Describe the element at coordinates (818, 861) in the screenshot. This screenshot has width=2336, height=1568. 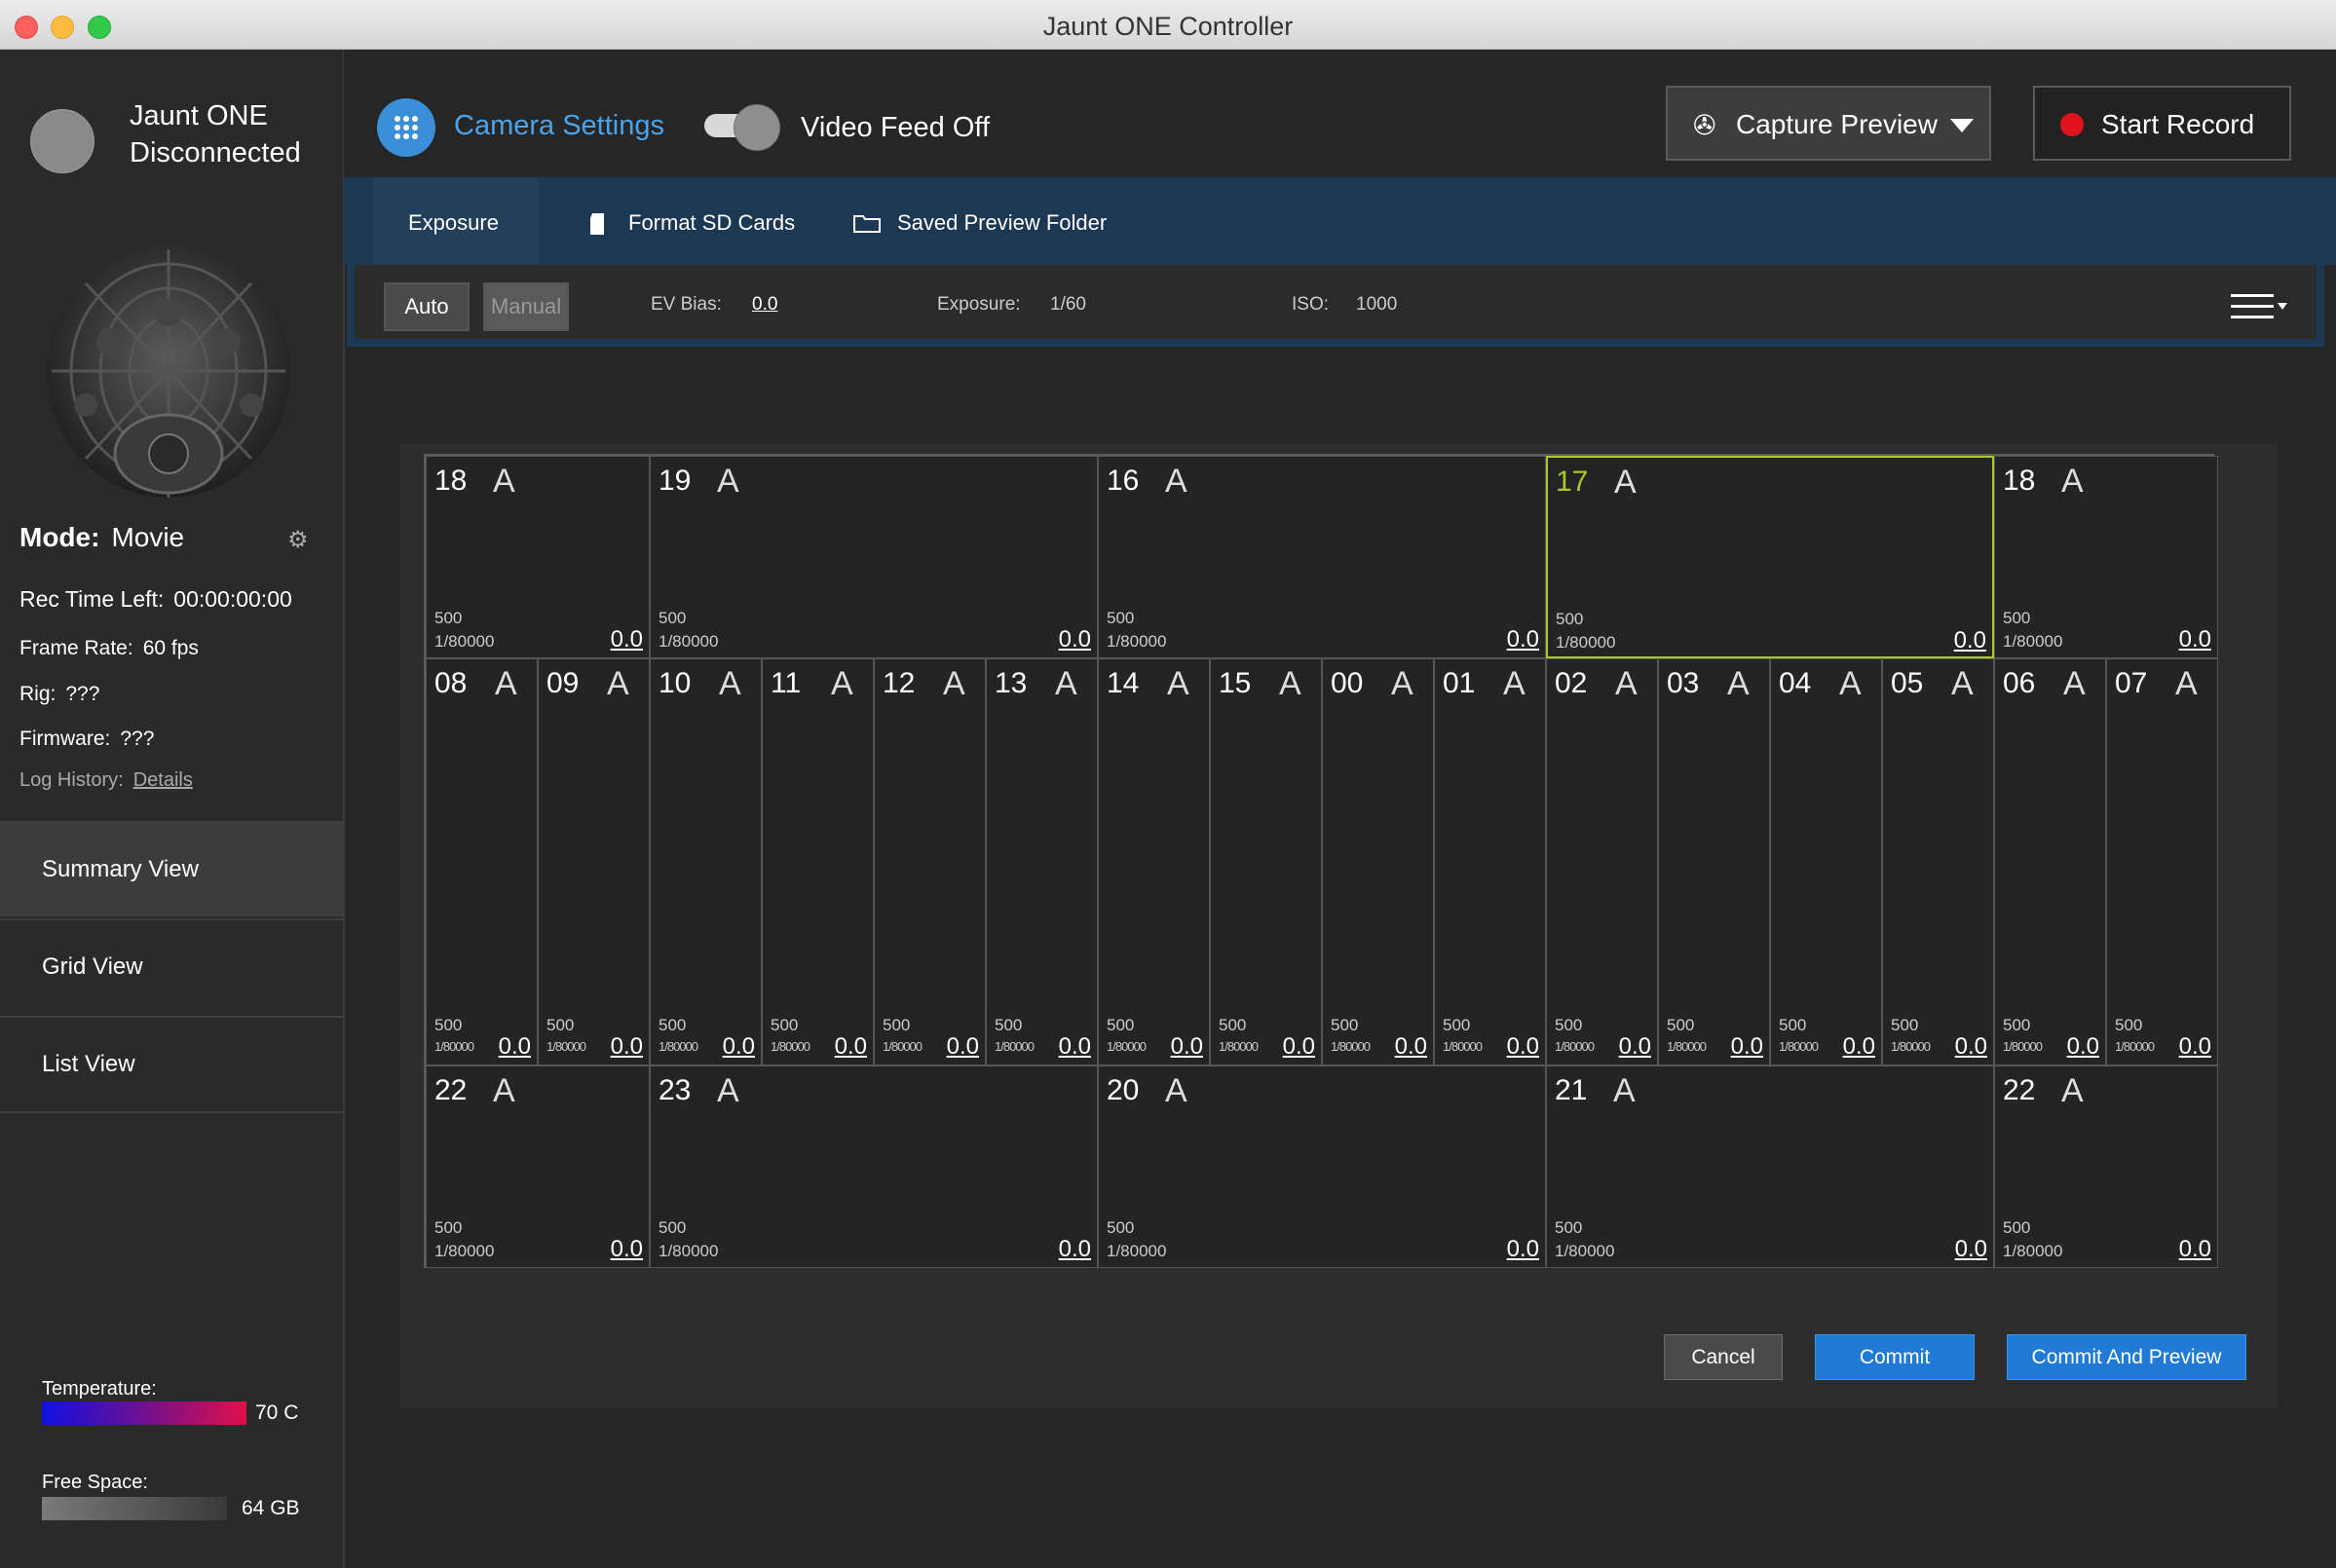
I see `camera-cell-11: 11 A 500 1/80000 0.0` at that location.